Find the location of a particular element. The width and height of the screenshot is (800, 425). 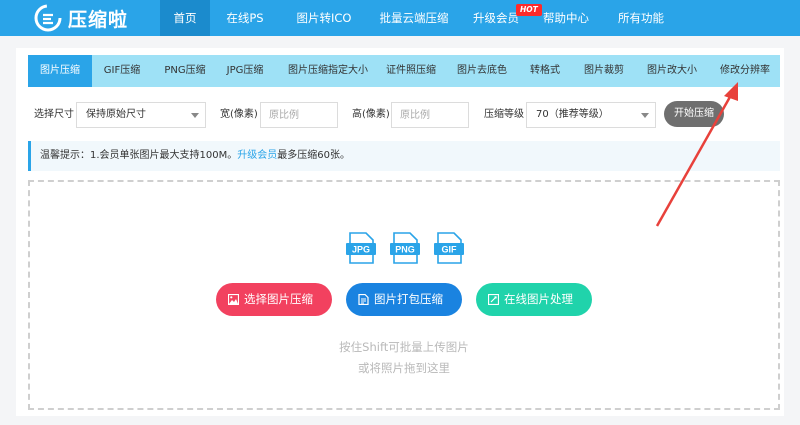

tip-text-suffix: 最多压缩60张。 is located at coordinates (313, 155).